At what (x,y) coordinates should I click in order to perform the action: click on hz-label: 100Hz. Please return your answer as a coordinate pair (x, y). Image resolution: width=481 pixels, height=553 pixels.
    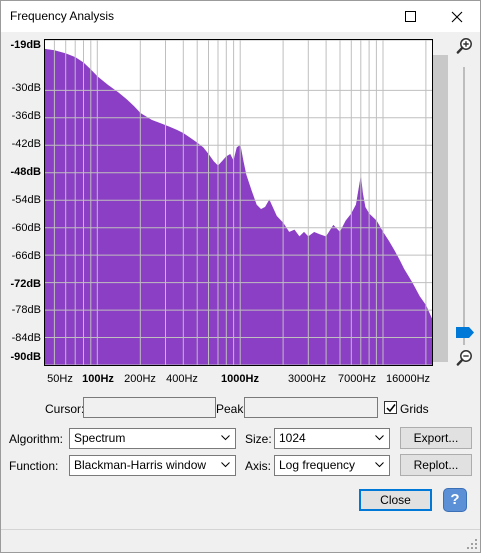
    Looking at the image, I should click on (98, 379).